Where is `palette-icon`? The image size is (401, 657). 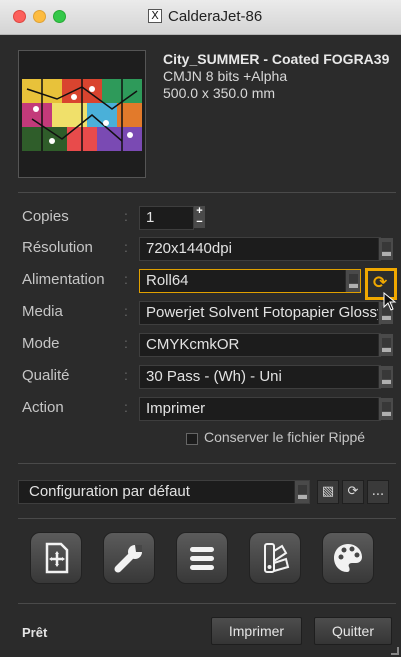
palette-icon is located at coordinates (348, 558).